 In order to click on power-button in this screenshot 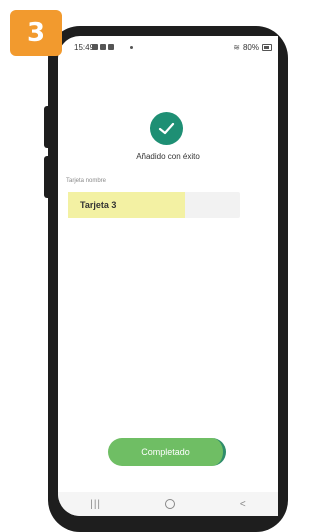, I will do `click(49, 127)`.